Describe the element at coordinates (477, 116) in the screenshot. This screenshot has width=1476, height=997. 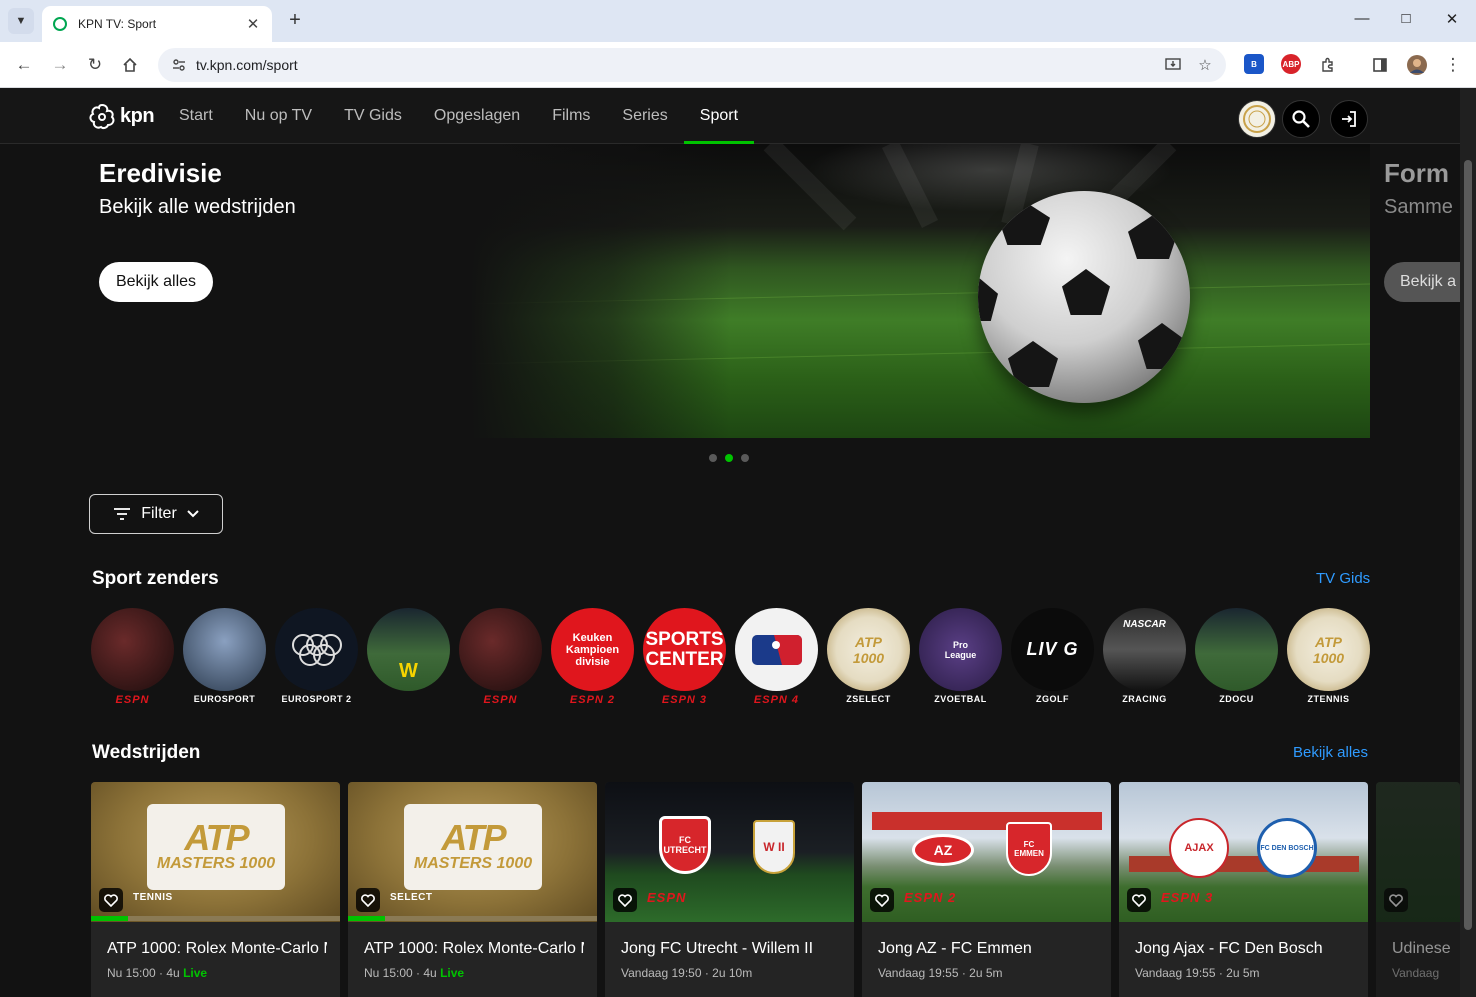
I see `nav-opgeslagen: Opgeslagen` at that location.